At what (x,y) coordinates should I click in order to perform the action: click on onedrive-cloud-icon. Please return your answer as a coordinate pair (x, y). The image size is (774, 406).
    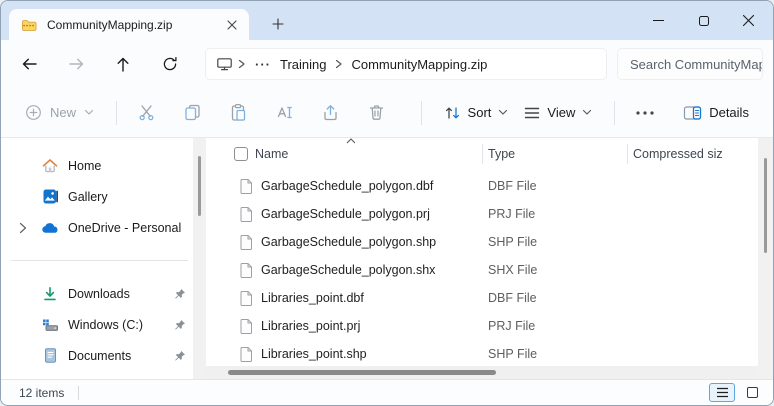
    Looking at the image, I should click on (50, 227).